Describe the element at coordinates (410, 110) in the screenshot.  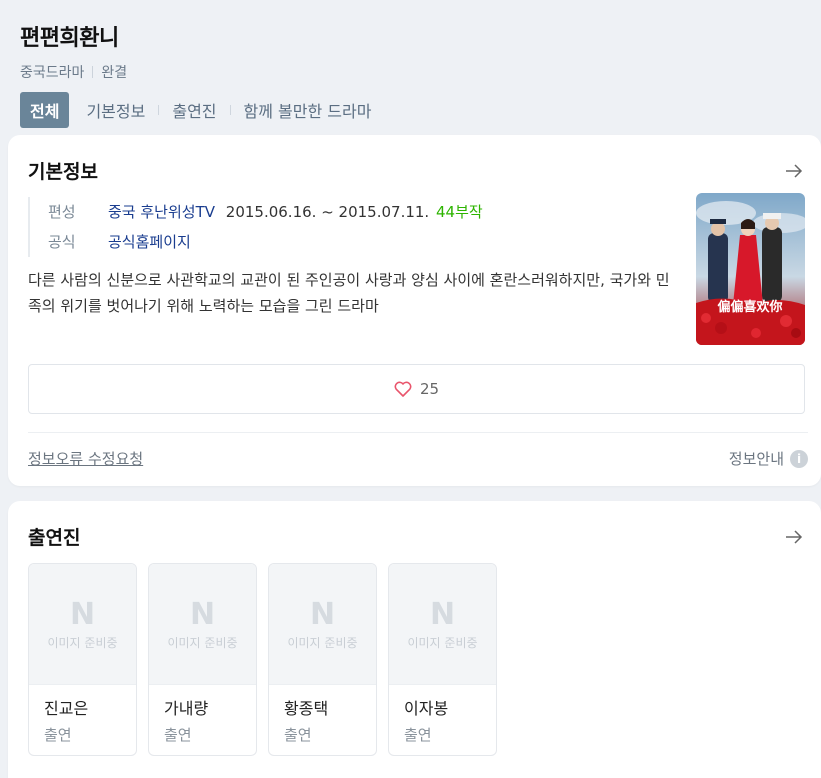
I see `tab-bar: 전체 기본정보 출연진 함께 볼만한 드라마` at that location.